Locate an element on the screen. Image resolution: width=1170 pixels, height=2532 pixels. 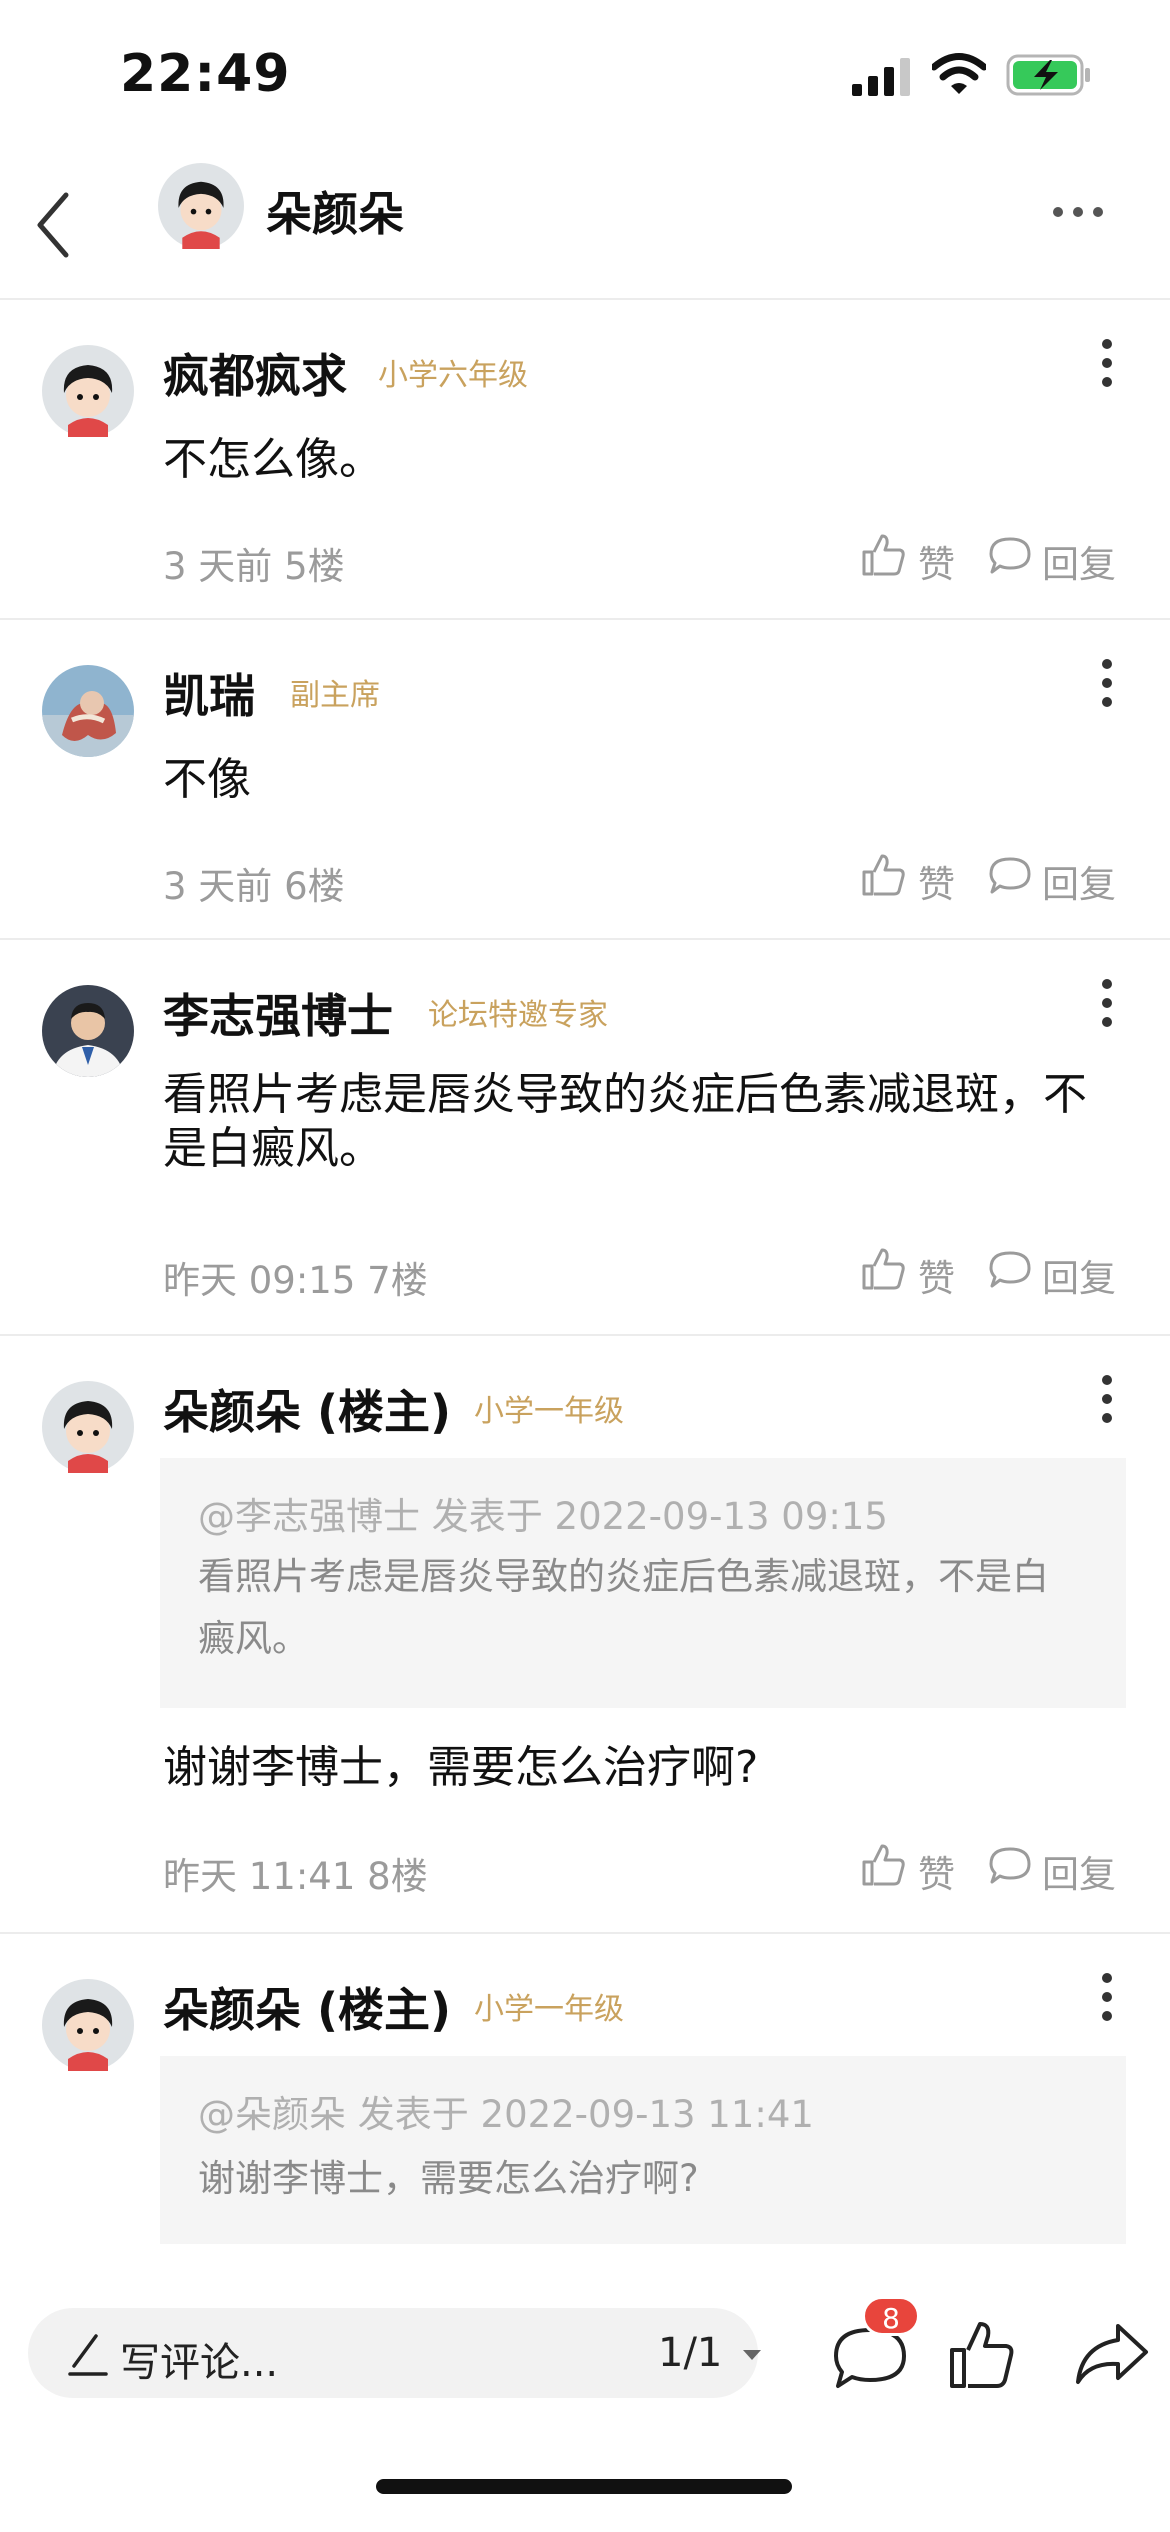
user-level-badge: 副主席 is located at coordinates (335, 695).